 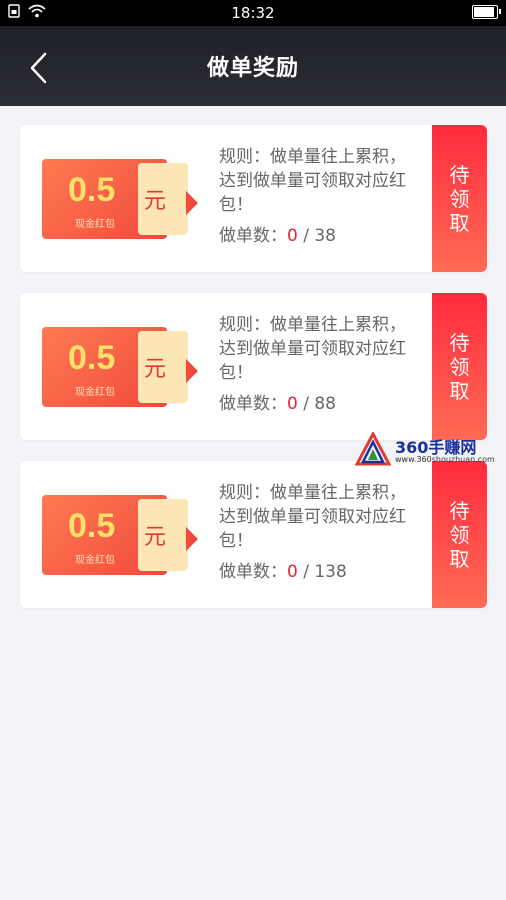 I want to click on page-title: 做单奖励, so click(x=252, y=68).